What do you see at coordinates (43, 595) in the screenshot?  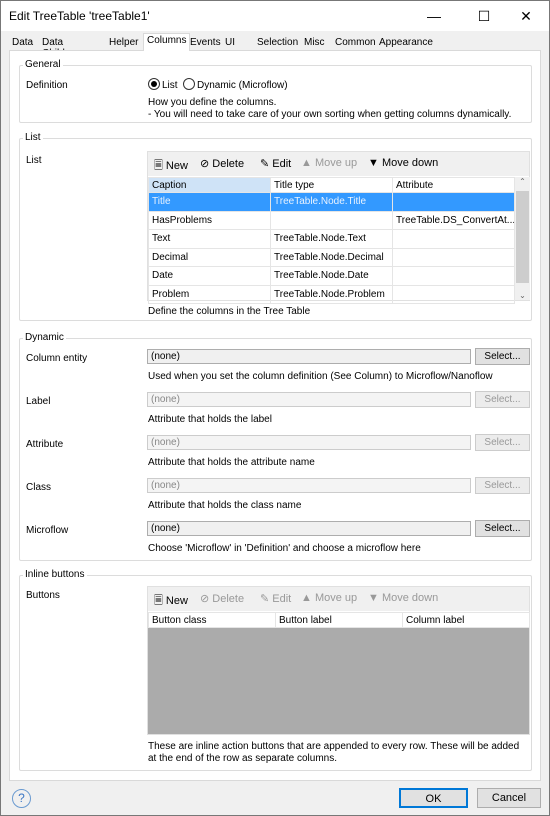 I see `buttons-label: Buttons` at bounding box center [43, 595].